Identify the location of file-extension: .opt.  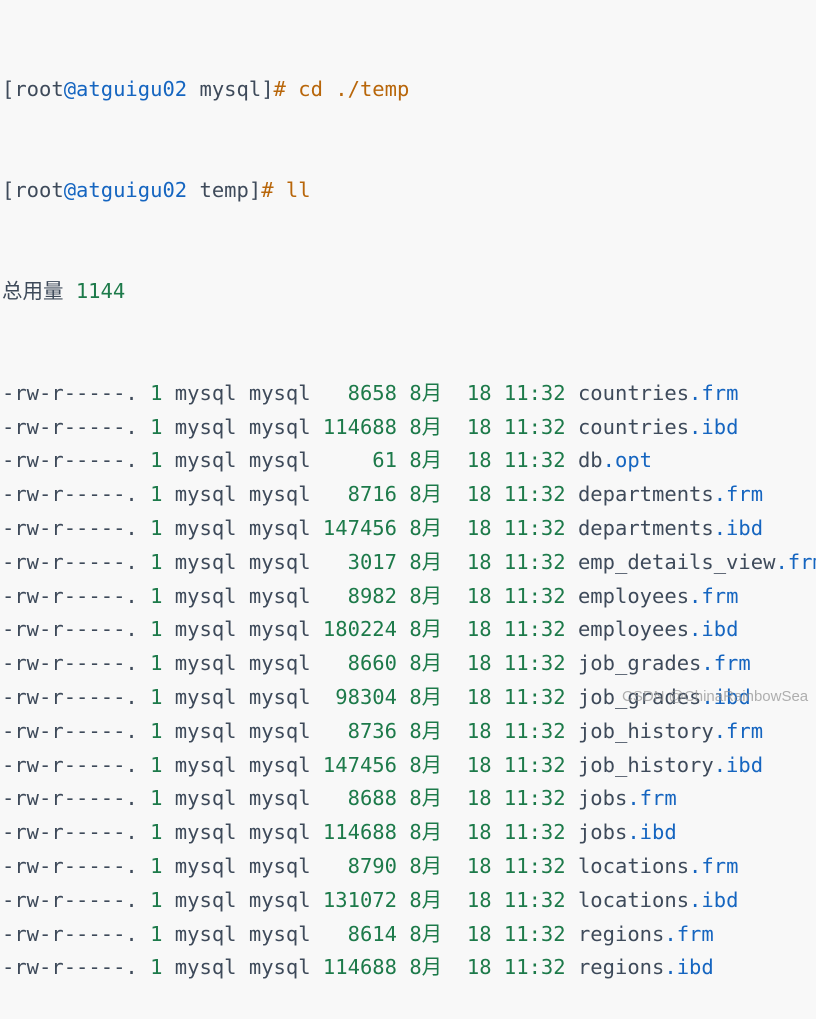
(627, 460).